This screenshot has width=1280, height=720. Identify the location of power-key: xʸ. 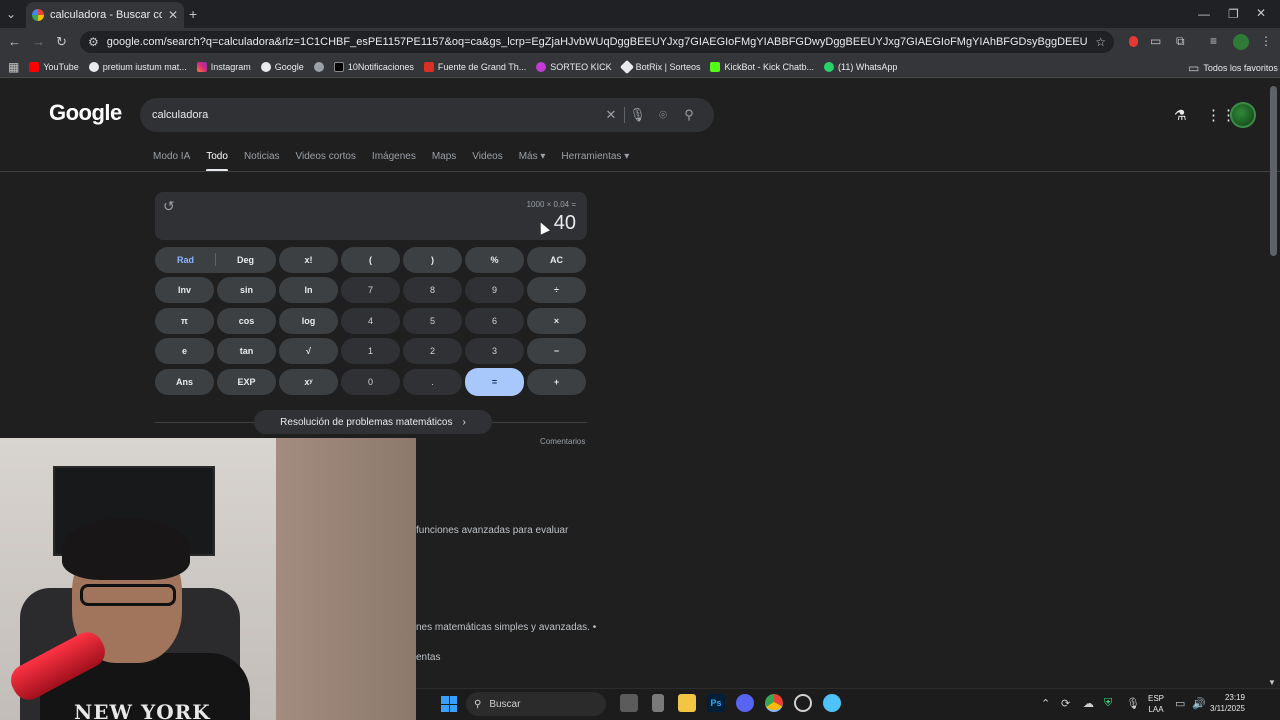
(308, 382).